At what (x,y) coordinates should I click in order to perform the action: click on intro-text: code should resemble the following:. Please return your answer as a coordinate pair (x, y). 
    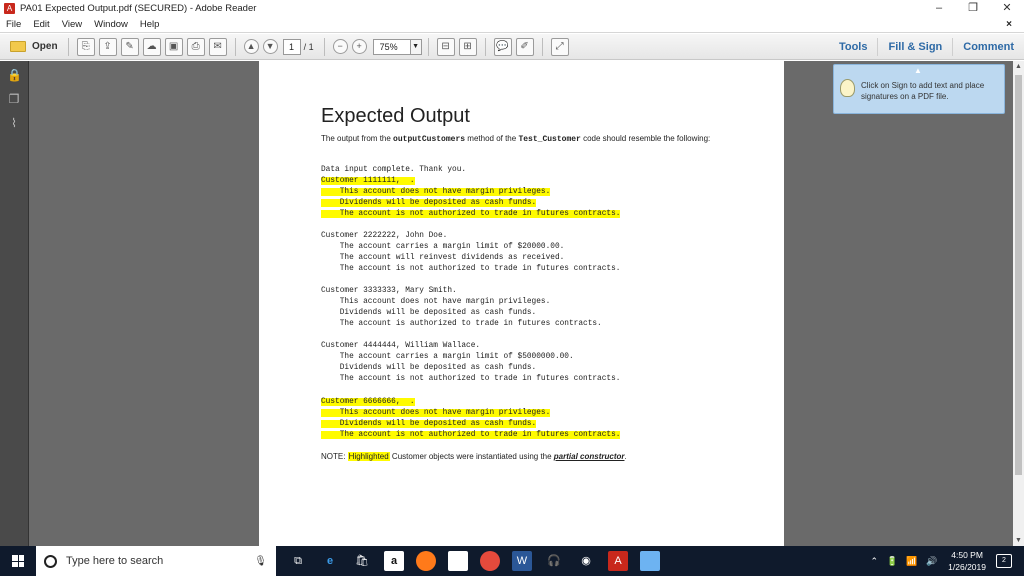
    Looking at the image, I should click on (645, 138).